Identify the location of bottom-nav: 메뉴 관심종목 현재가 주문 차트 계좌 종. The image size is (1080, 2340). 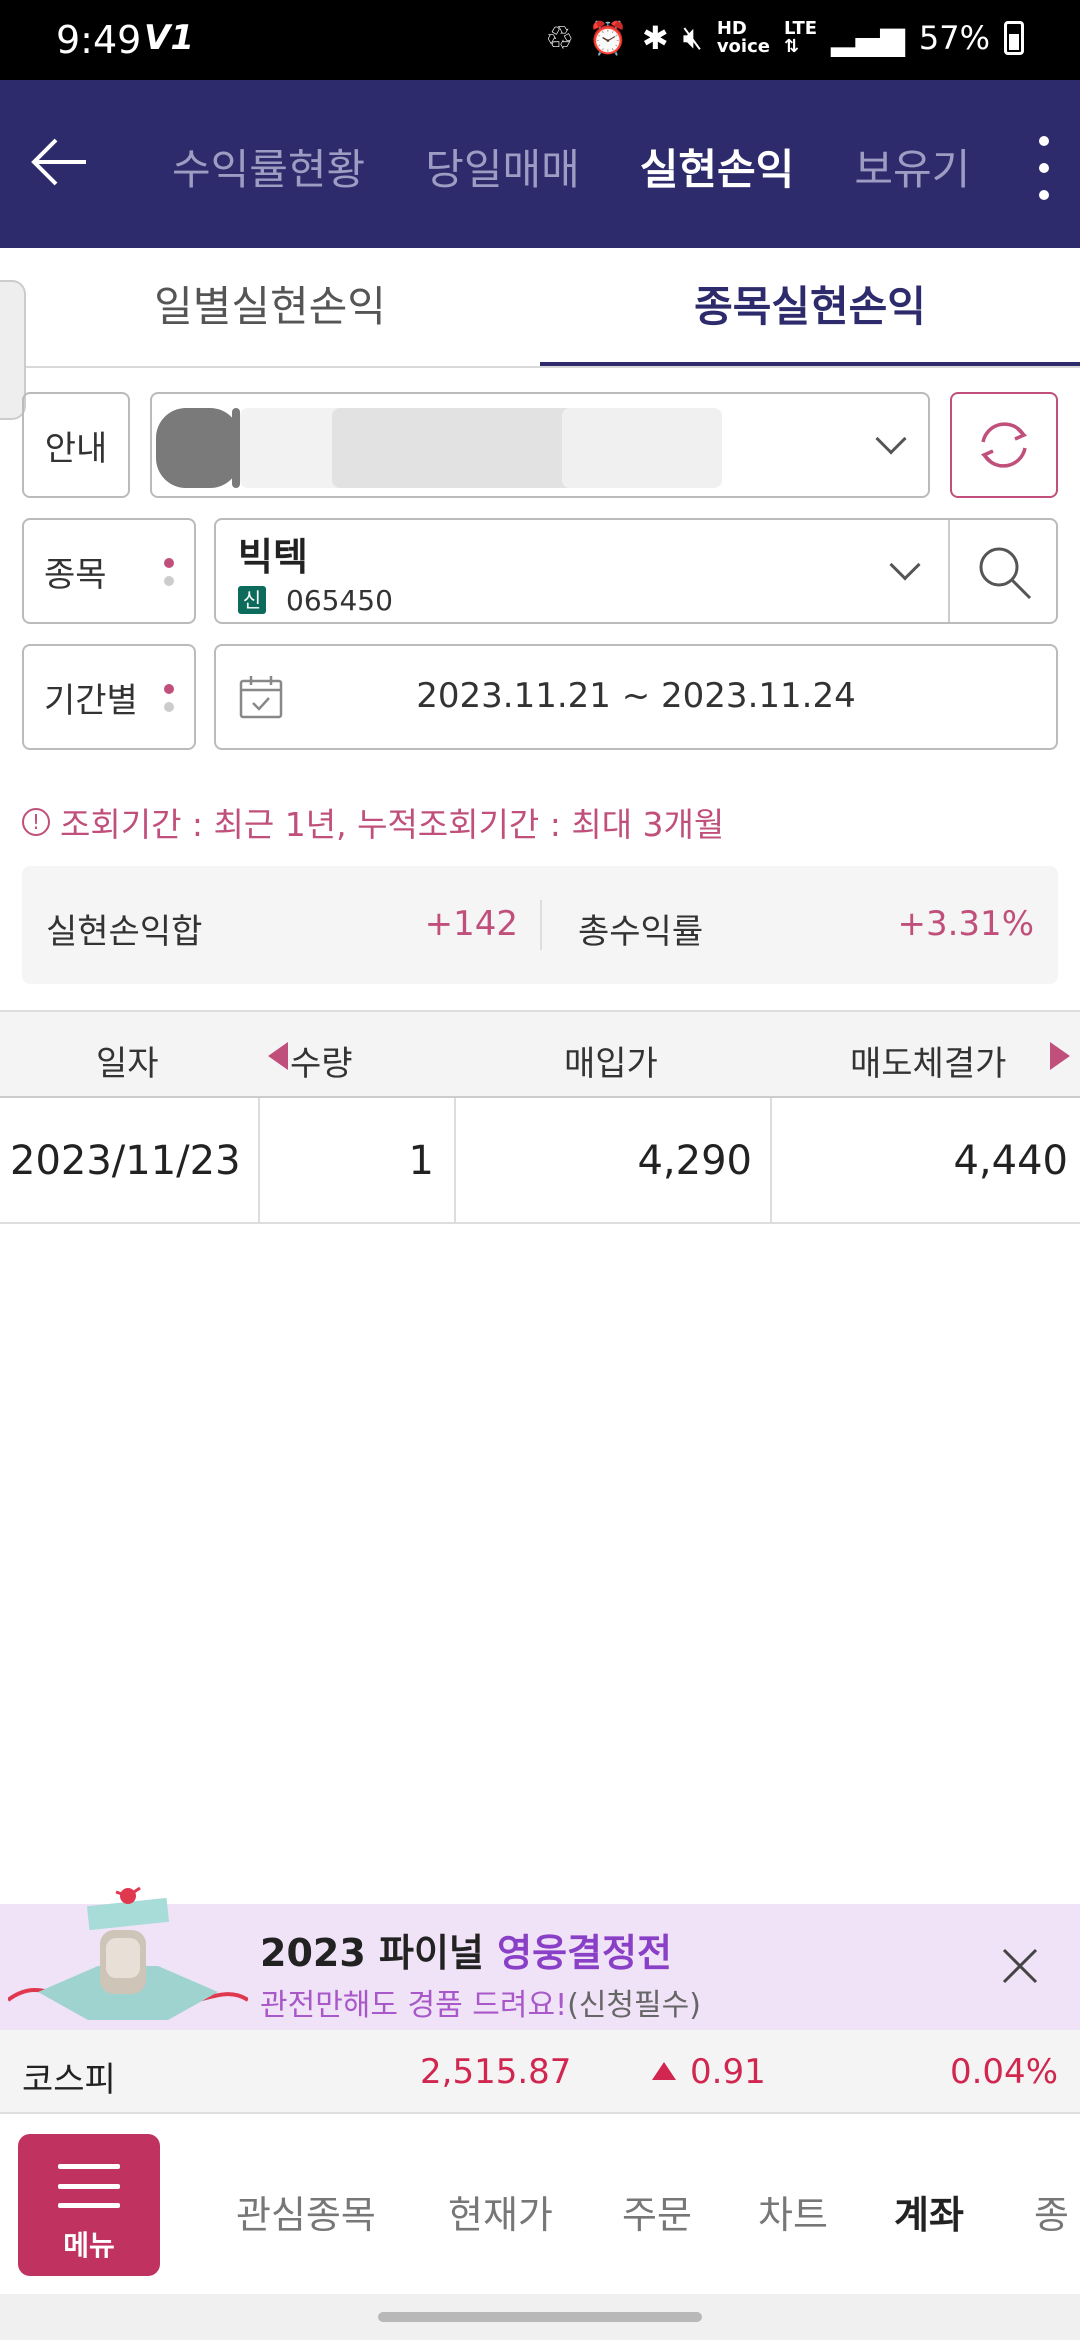
(540, 2204).